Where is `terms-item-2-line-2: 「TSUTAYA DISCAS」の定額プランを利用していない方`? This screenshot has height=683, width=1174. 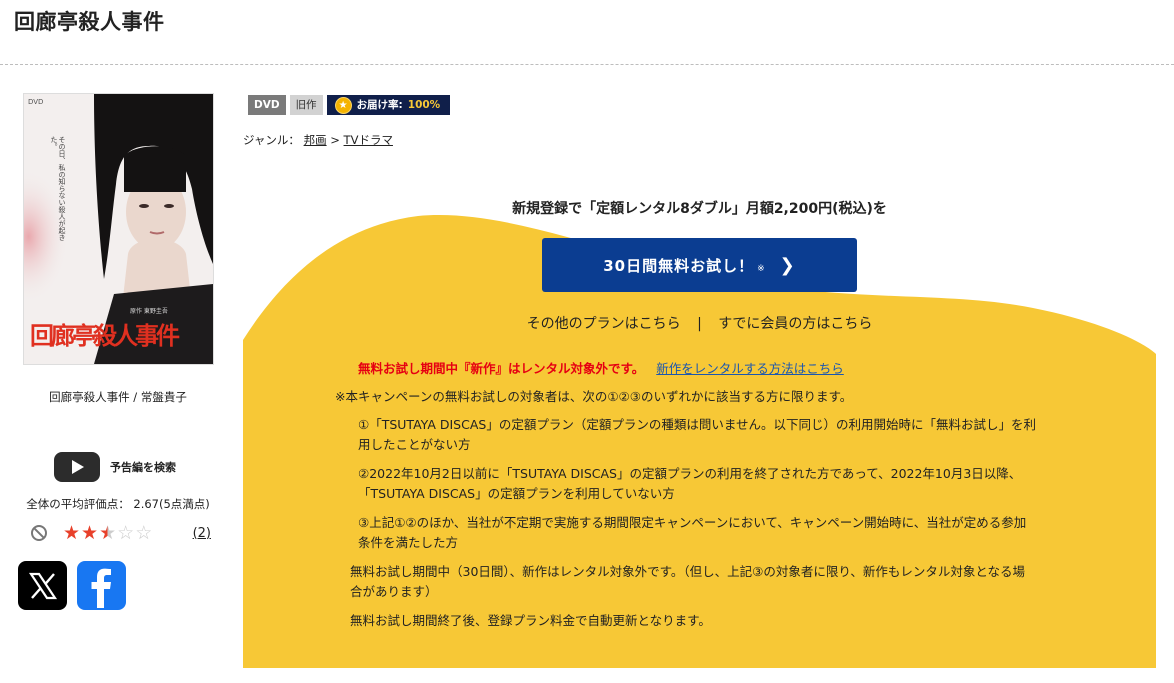
terms-item-2-line-2: 「TSUTAYA DISCAS」の定額プランを利用していない方 is located at coordinates (516, 493).